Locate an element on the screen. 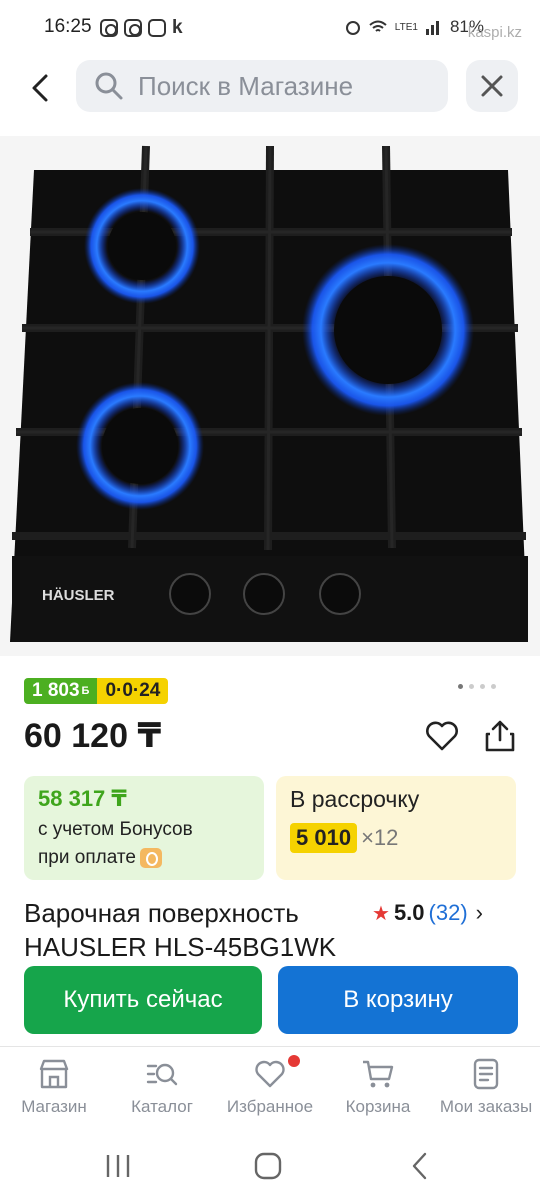 Image resolution: width=540 pixels, height=1200 pixels. nav-orders: Мои заказы is located at coordinates (486, 1089).